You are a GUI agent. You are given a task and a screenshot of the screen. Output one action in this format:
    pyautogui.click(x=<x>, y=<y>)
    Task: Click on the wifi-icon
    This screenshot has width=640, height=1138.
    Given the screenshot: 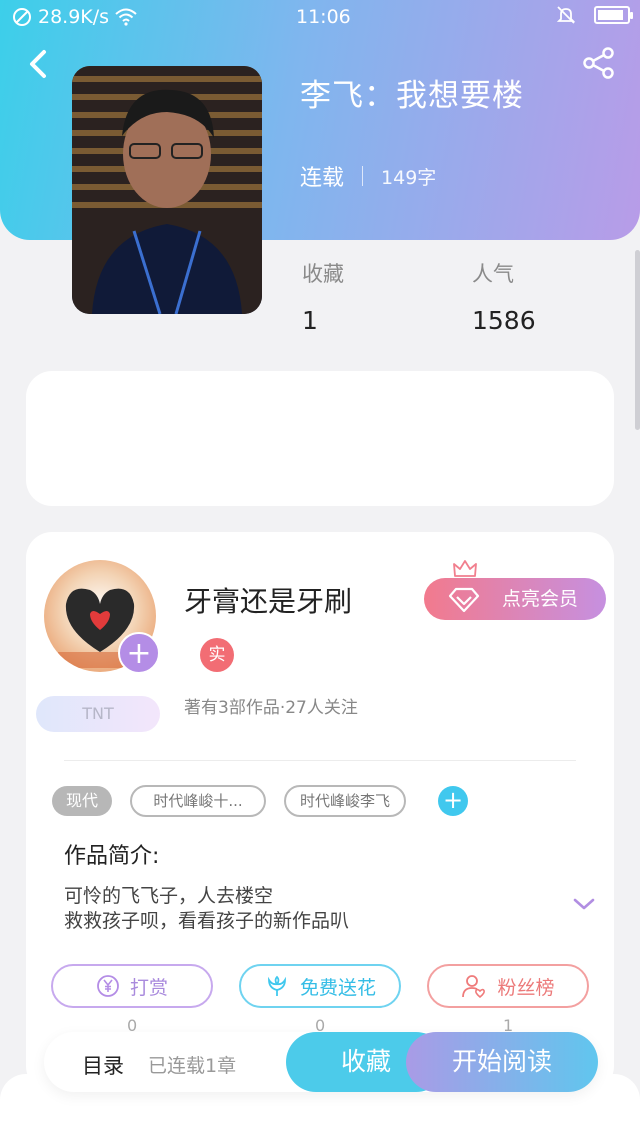 What is the action you would take?
    pyautogui.click(x=126, y=17)
    